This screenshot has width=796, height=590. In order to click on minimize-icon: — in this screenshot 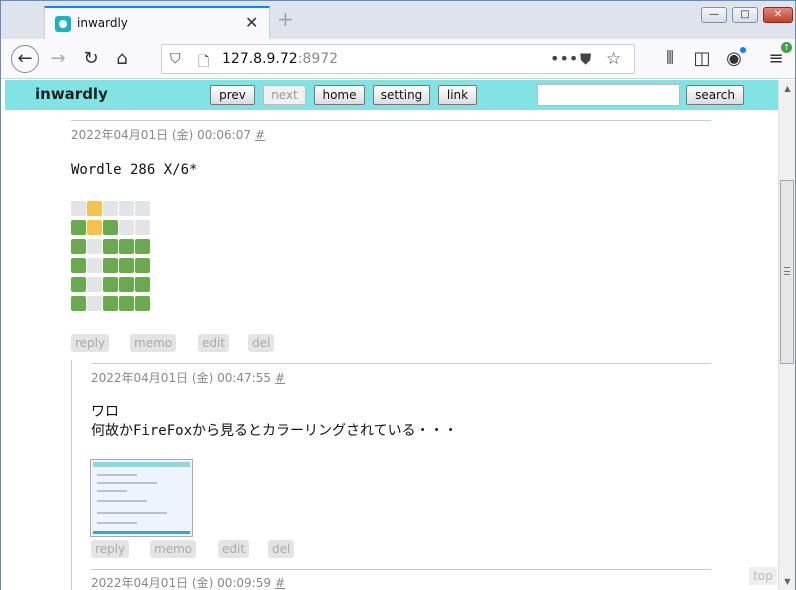, I will do `click(714, 14)`.